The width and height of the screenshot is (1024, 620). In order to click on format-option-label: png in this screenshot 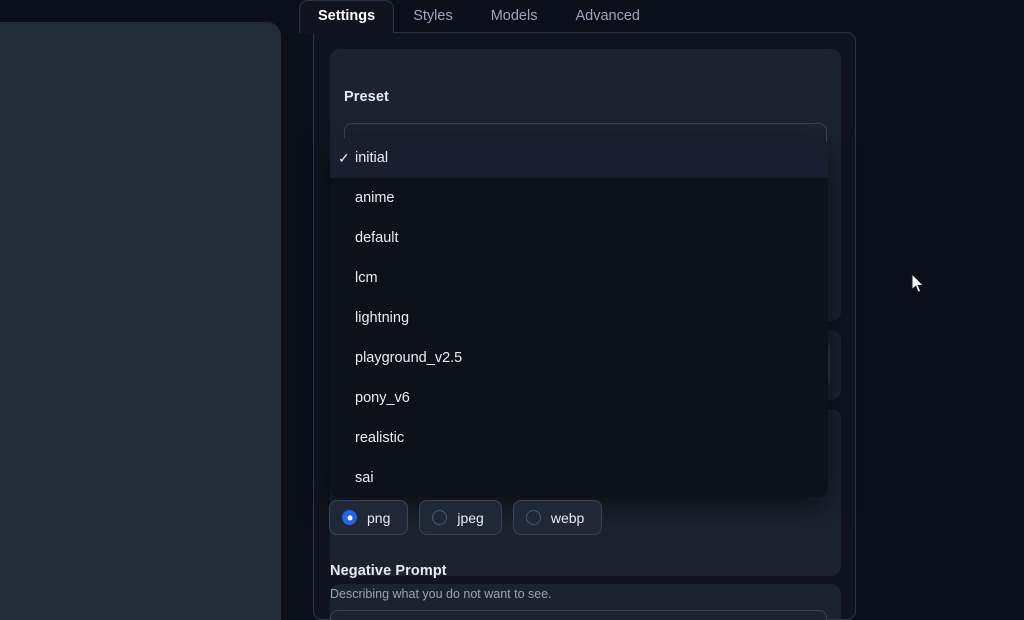, I will do `click(379, 517)`.